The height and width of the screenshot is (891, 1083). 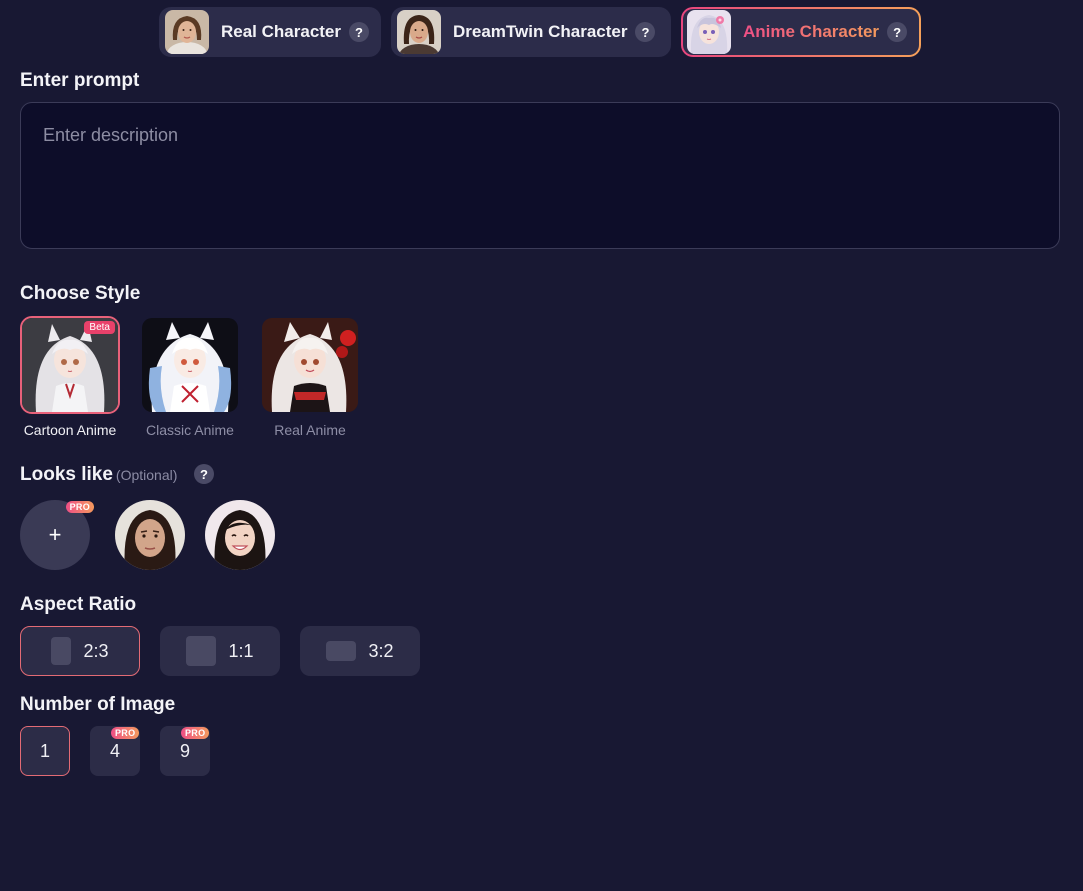 I want to click on style-heading: Choose Style, so click(x=80, y=293).